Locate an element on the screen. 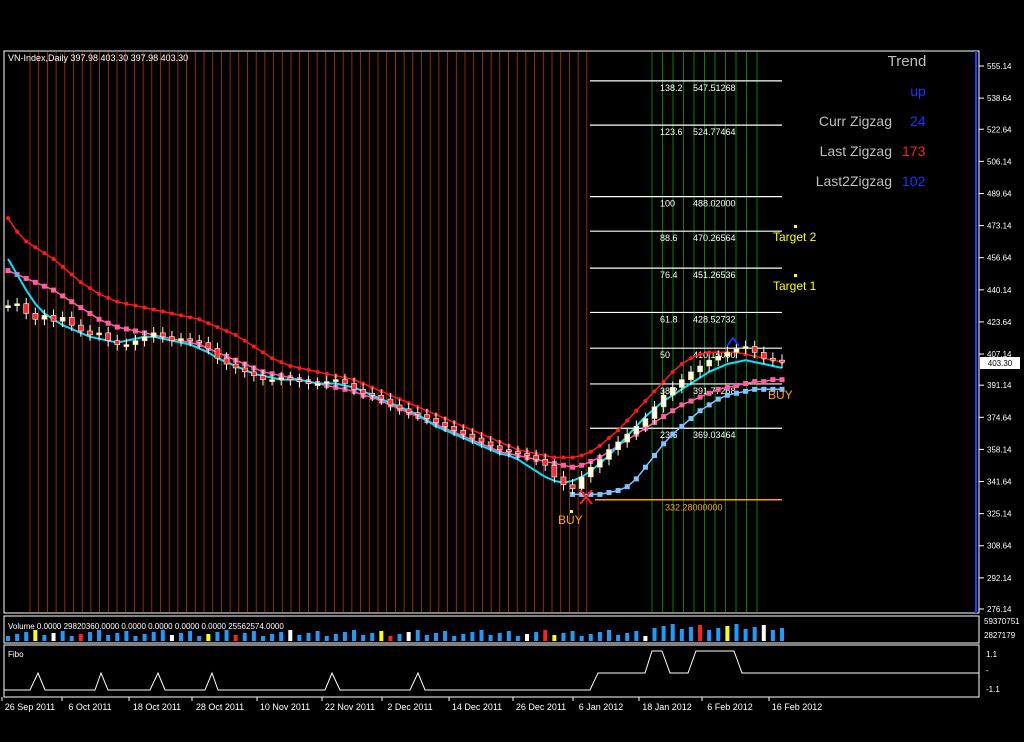 The width and height of the screenshot is (1024, 742). last-zigzag-label: Last Zigzag is located at coordinates (856, 151).